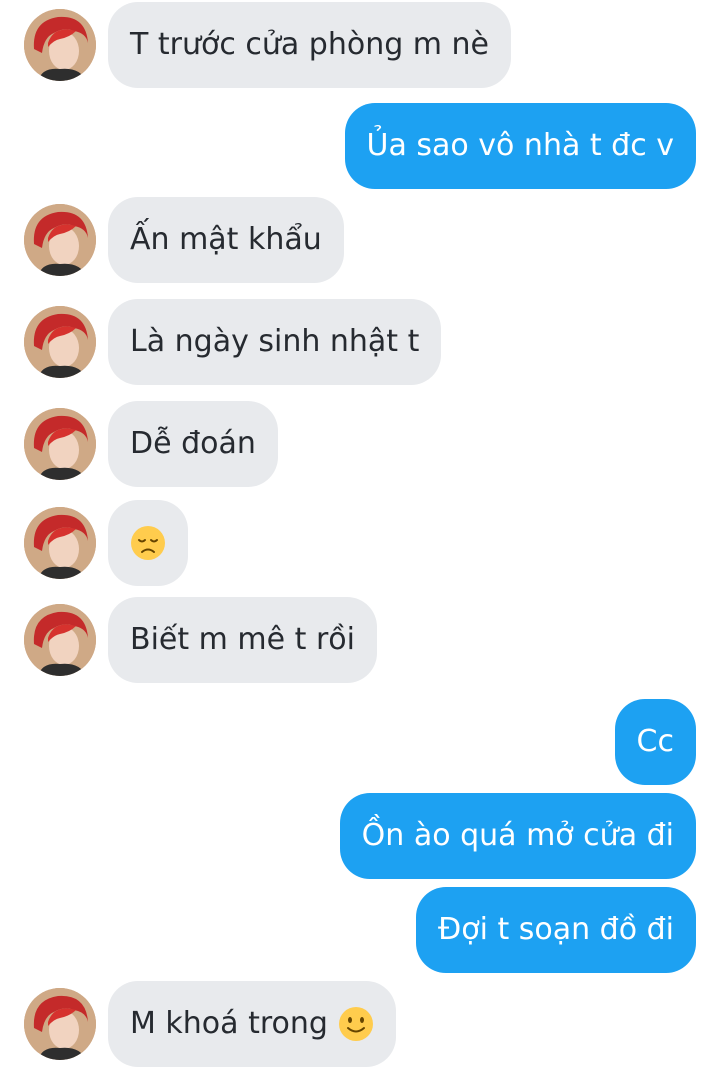 The width and height of the screenshot is (720, 1077). I want to click on message-row: Ủa sao vô nhà t đc v, so click(360, 146).